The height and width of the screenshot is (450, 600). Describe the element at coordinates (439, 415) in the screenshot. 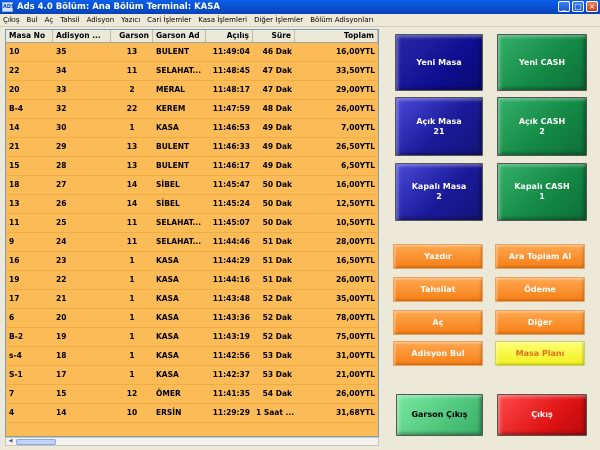

I see `garson-cikis-button: Garson Çıkış` at that location.